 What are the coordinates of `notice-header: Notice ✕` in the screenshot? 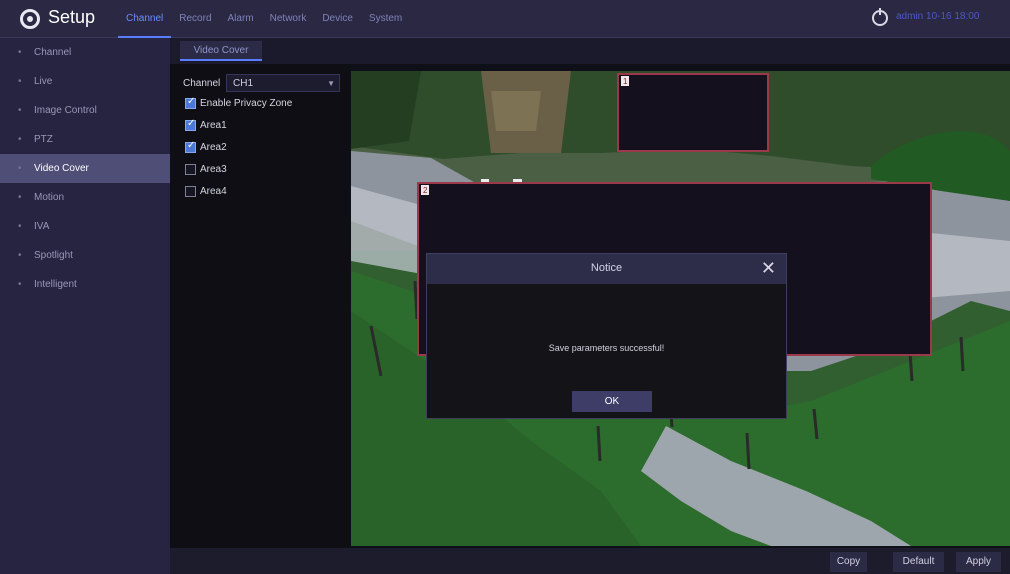 It's located at (606, 269).